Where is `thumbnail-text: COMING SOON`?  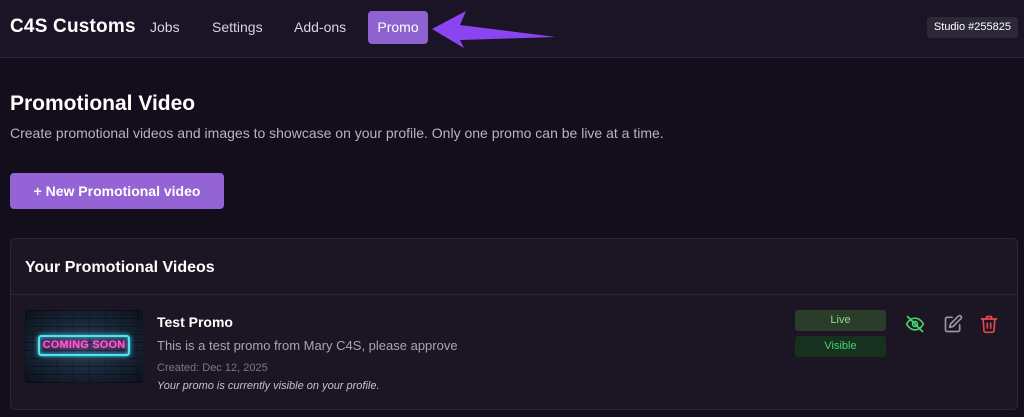
thumbnail-text: COMING SOON is located at coordinates (84, 345).